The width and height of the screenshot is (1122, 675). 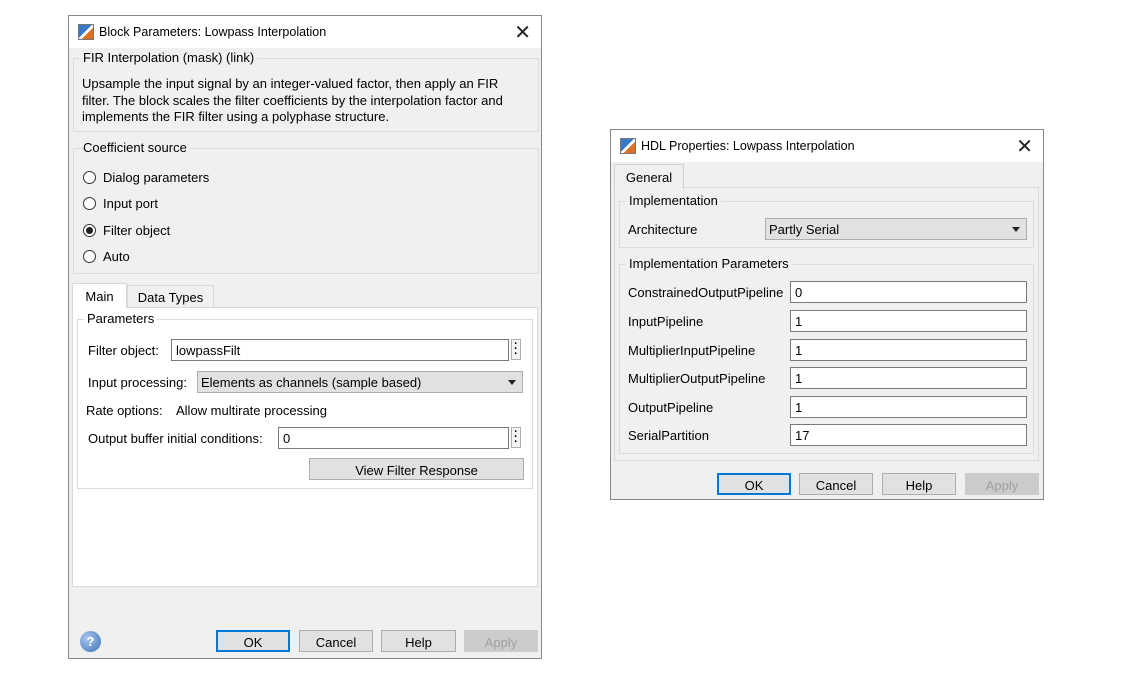 What do you see at coordinates (393, 438) in the screenshot?
I see `output-buffer-input: 0` at bounding box center [393, 438].